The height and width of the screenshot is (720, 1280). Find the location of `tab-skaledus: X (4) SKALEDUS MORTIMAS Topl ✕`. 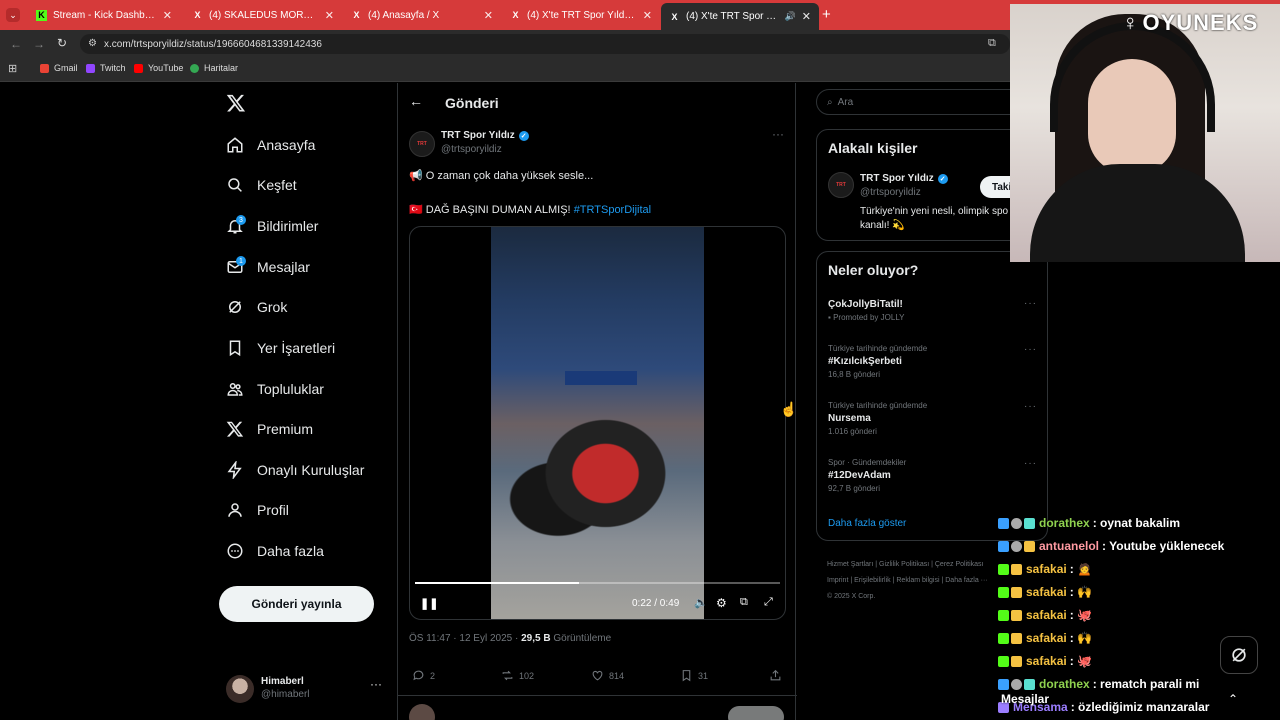

tab-skaledus: X (4) SKALEDUS MORTIMAS Topl ✕ is located at coordinates (263, 15).